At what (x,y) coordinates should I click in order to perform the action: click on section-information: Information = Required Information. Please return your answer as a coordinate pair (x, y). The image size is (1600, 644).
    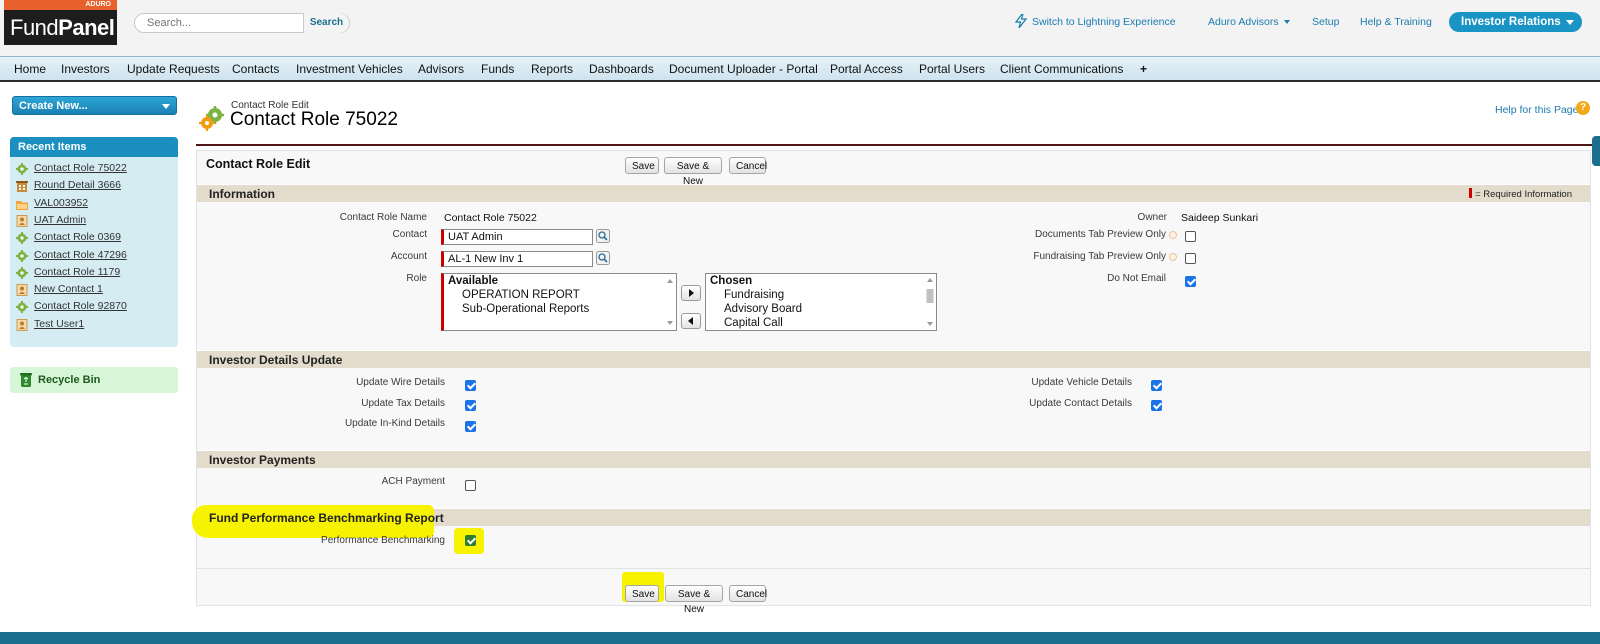
    Looking at the image, I should click on (893, 193).